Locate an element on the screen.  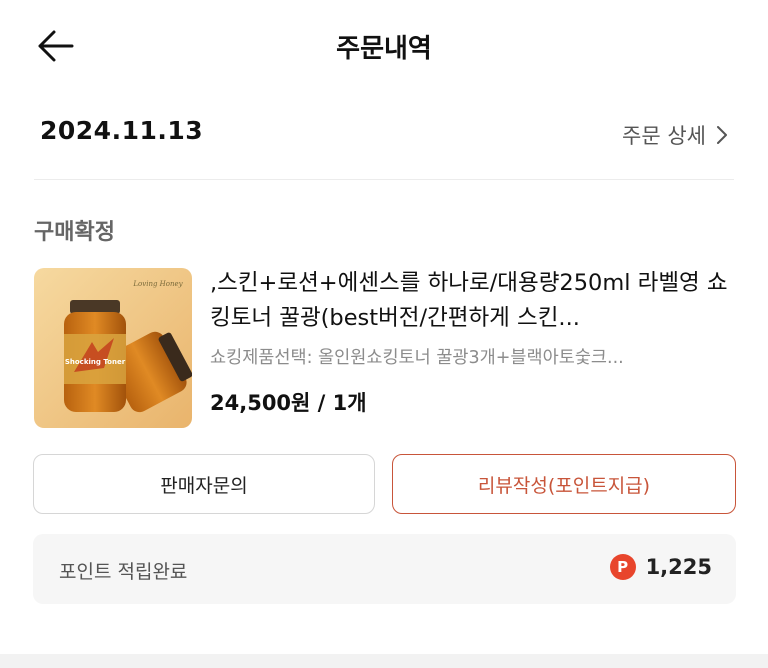
chevron-right-icon is located at coordinates (722, 135).